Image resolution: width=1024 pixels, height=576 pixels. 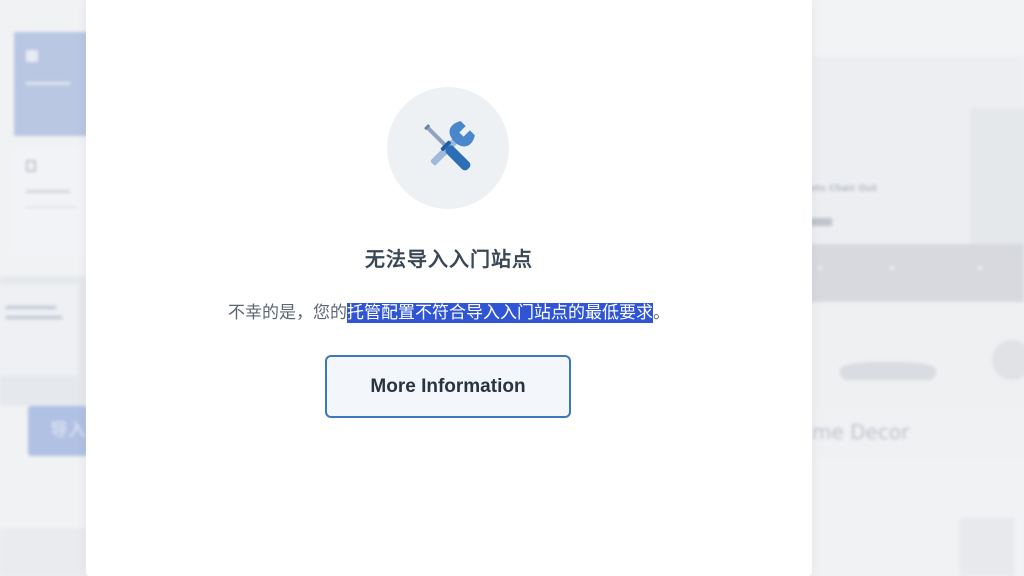 What do you see at coordinates (861, 432) in the screenshot?
I see `background-decor-text: me Decor` at bounding box center [861, 432].